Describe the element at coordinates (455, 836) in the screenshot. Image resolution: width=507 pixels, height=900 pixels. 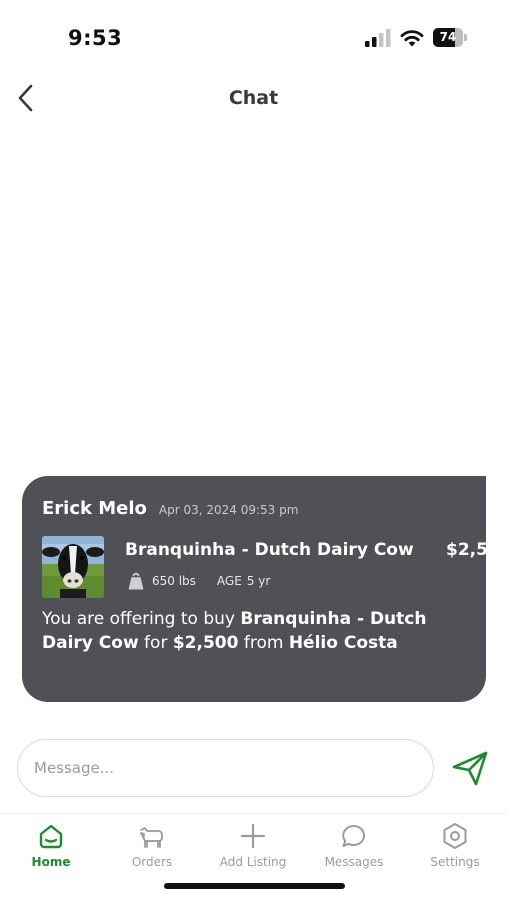
I see `settings-hexagon-icon` at that location.